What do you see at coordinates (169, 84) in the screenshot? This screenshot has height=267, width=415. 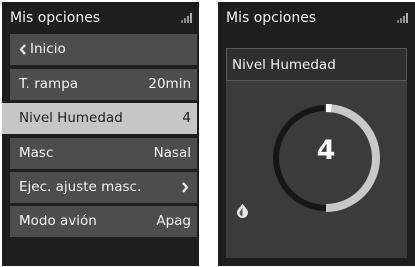 I see `ramp-time-value: 20min` at bounding box center [169, 84].